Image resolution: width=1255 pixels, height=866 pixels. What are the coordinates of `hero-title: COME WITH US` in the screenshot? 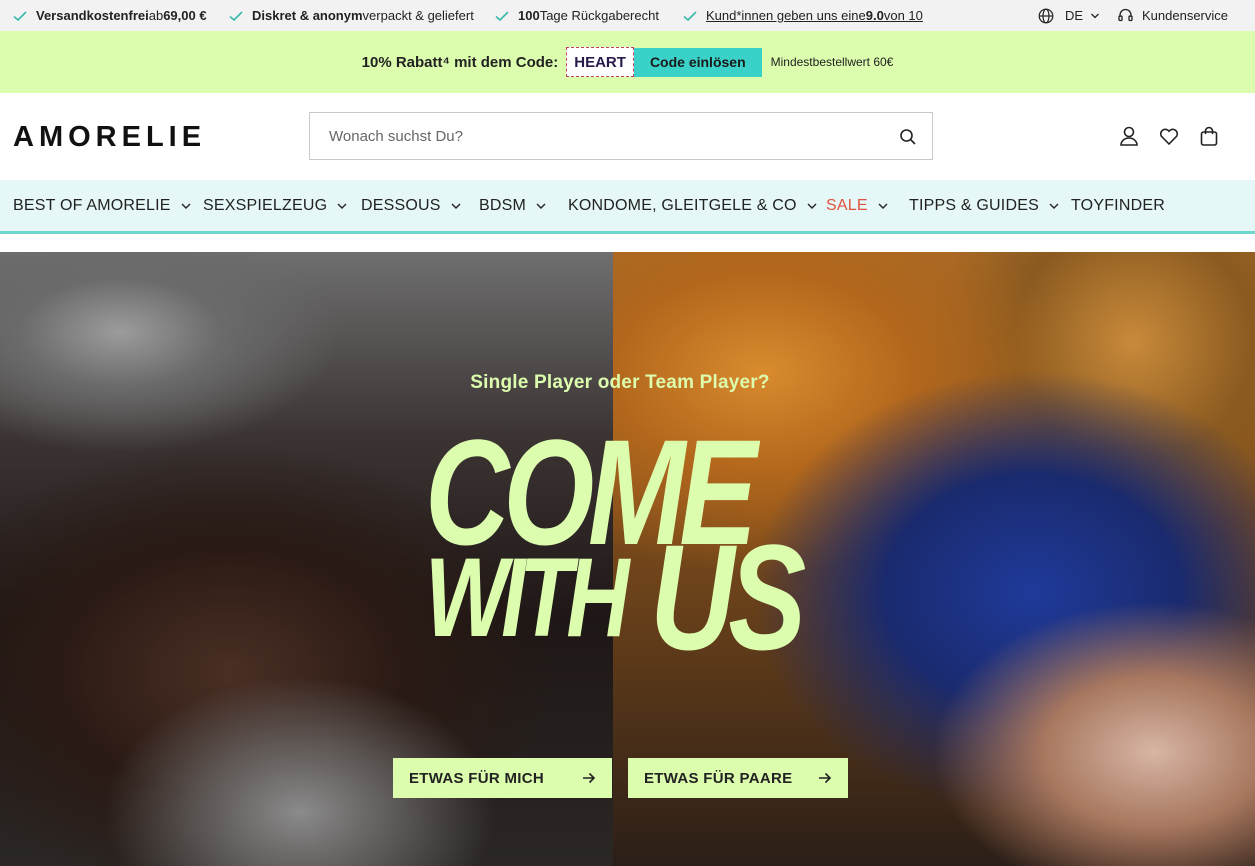 It's located at (620, 547).